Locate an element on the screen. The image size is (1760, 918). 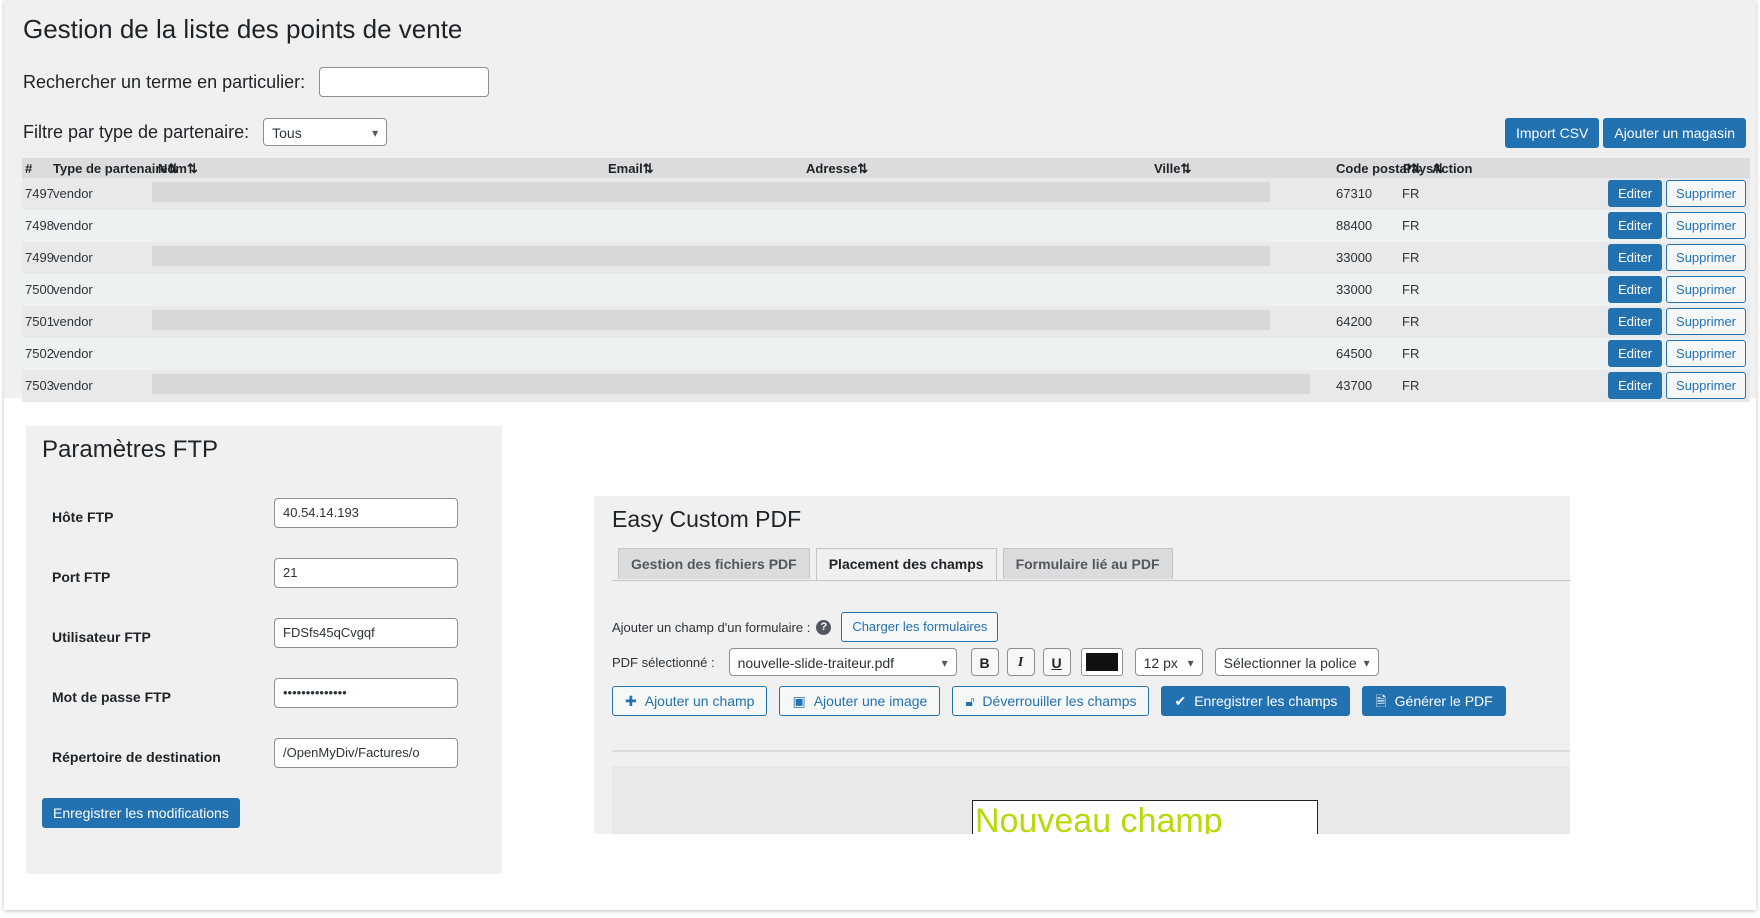
pdf-select: nouvelle-slide-traiteur.pdf ▾ is located at coordinates (842, 662).